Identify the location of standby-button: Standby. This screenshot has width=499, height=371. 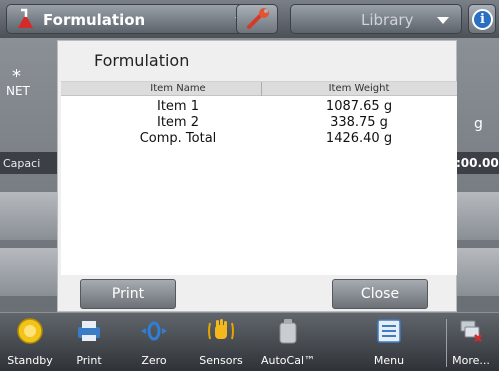
(30, 342).